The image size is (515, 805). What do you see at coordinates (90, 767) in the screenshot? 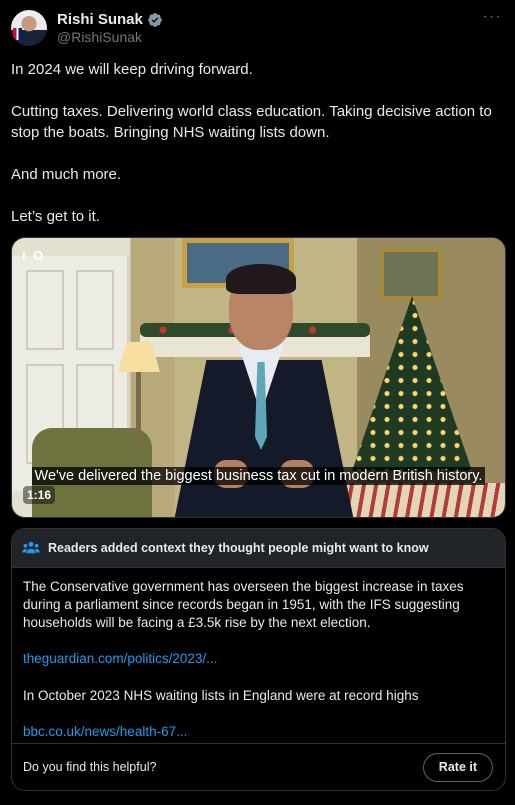
I see `helpful-question: Do you find this helpful?` at bounding box center [90, 767].